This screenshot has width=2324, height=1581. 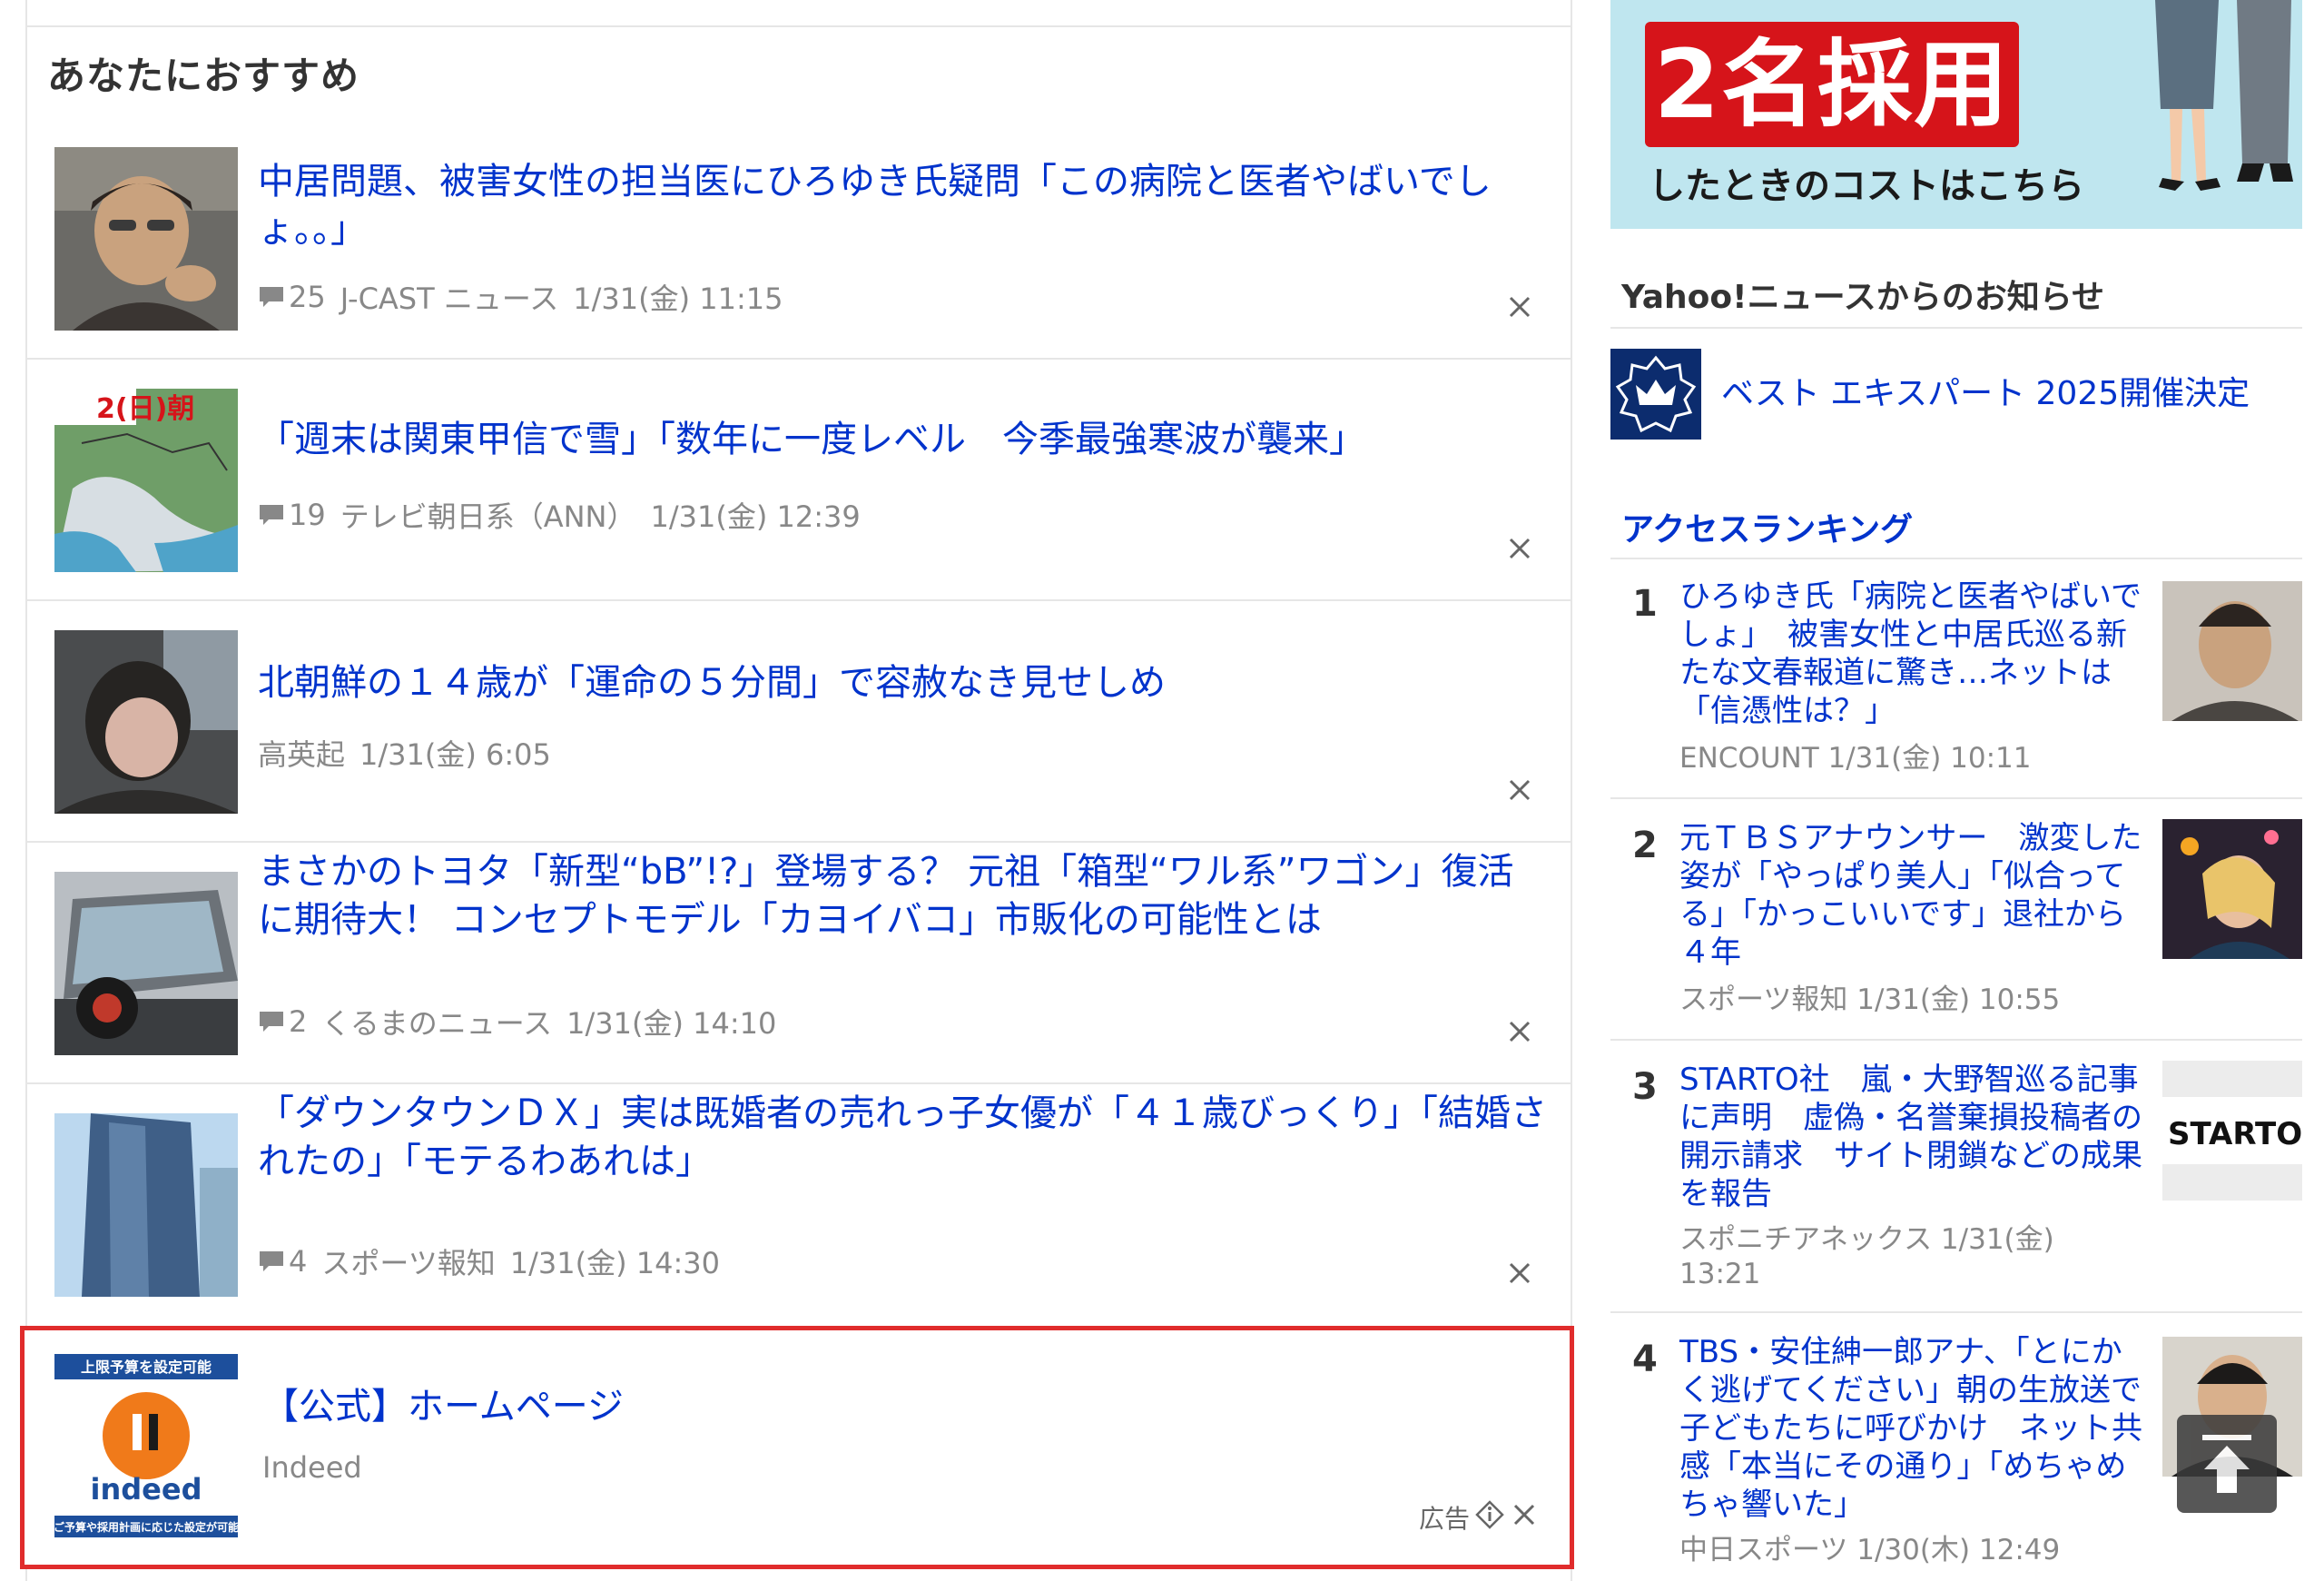 I want to click on comment-count: 4, so click(x=282, y=1261).